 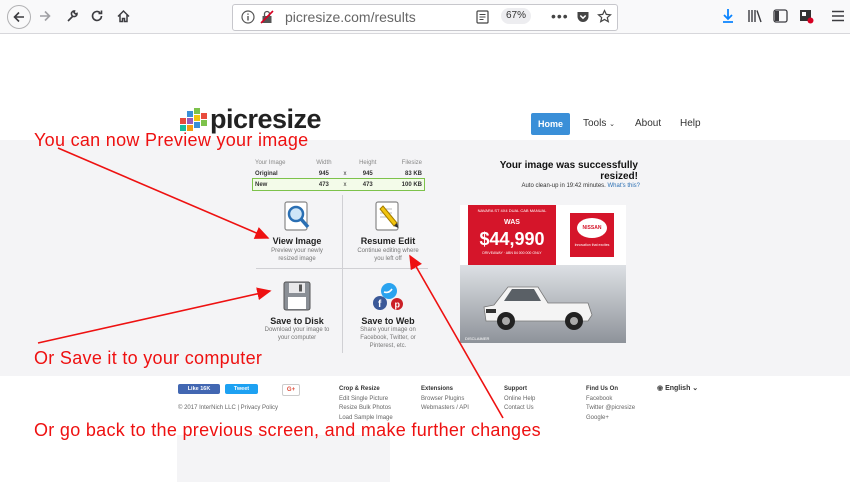 I want to click on annotation-preview: You can now Preview your image, so click(x=171, y=140).